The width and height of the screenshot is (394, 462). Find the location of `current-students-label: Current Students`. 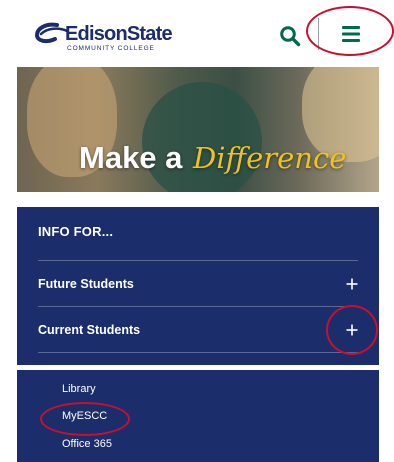

current-students-label: Current Students is located at coordinates (89, 330).